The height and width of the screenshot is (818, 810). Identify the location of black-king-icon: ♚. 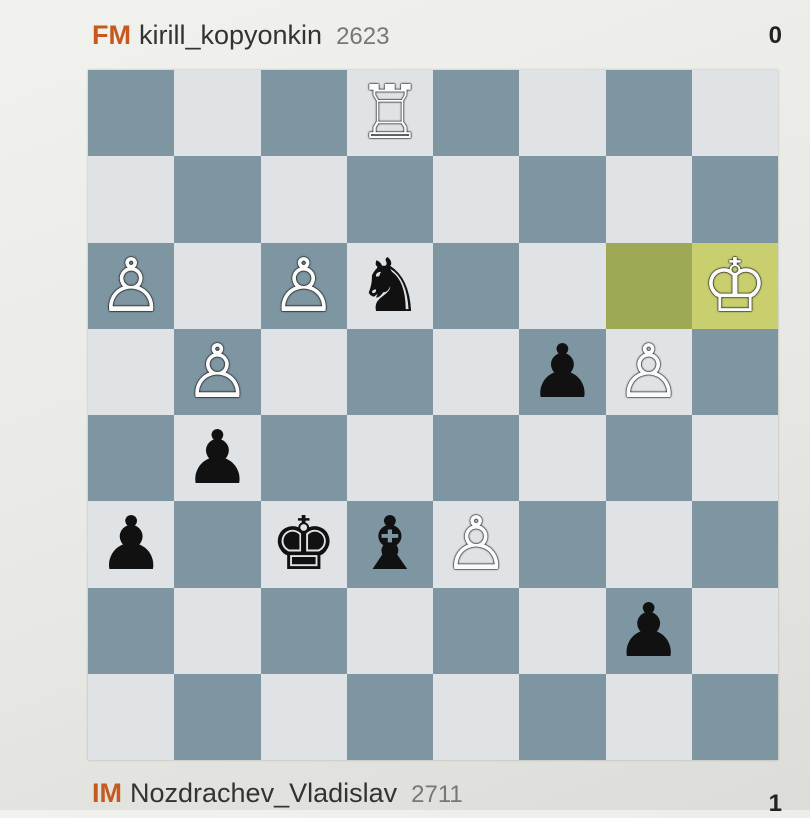
(303, 544).